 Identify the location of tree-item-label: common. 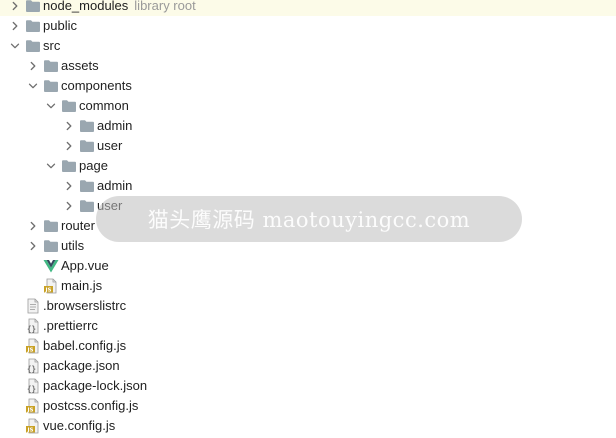
(104, 105).